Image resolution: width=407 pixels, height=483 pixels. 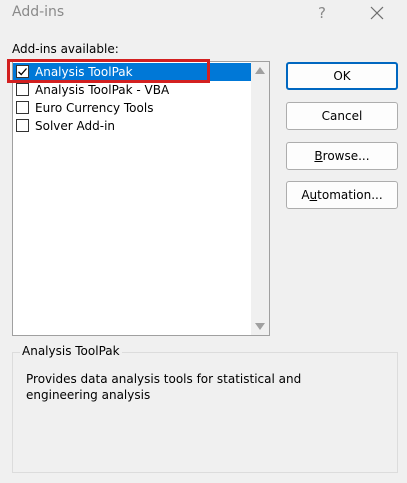 I want to click on list-item-euro-currency-tools: Euro Currency Tools, so click(x=132, y=108).